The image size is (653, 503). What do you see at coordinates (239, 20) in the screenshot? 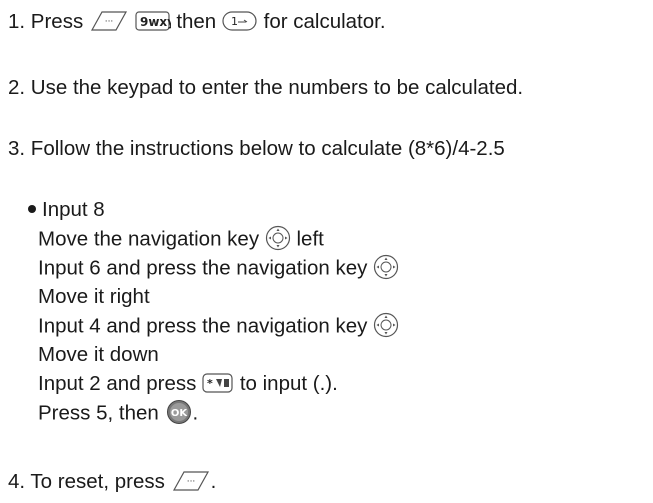
I see `one-key-icon: 1` at bounding box center [239, 20].